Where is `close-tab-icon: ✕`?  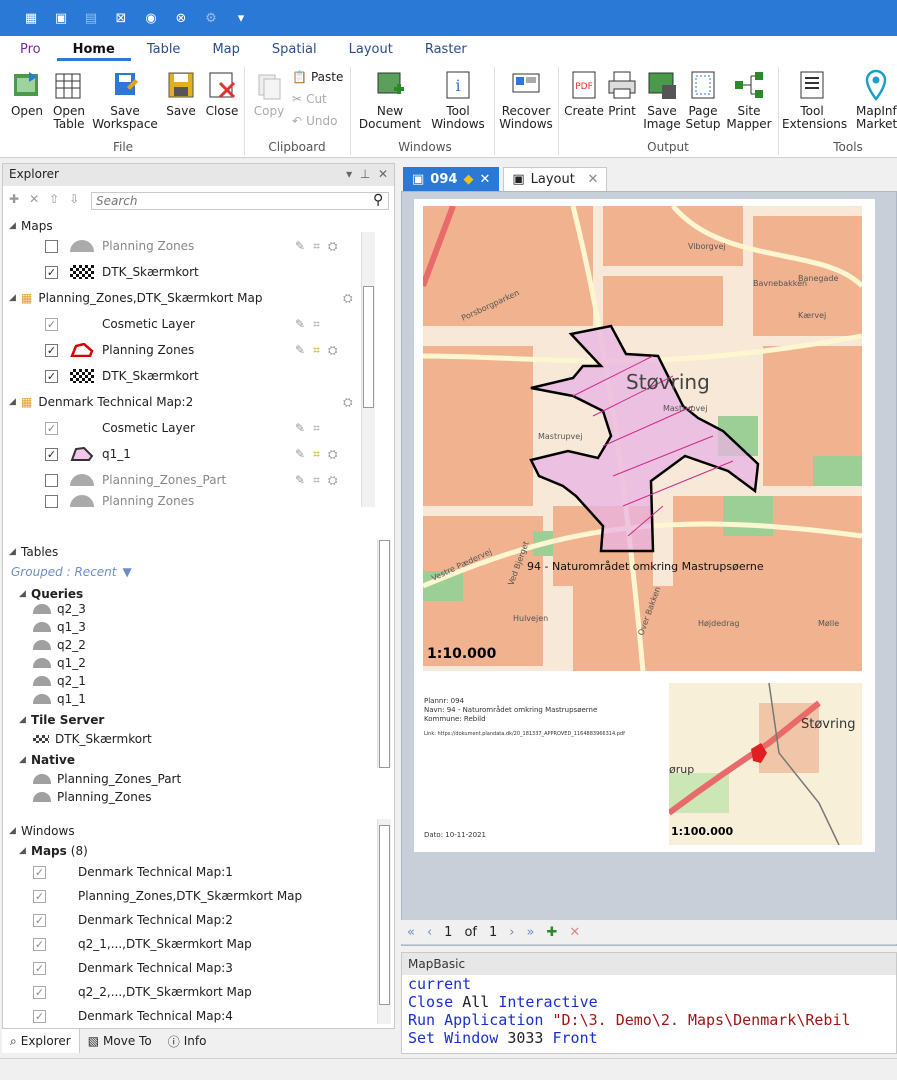 close-tab-icon: ✕ is located at coordinates (484, 179).